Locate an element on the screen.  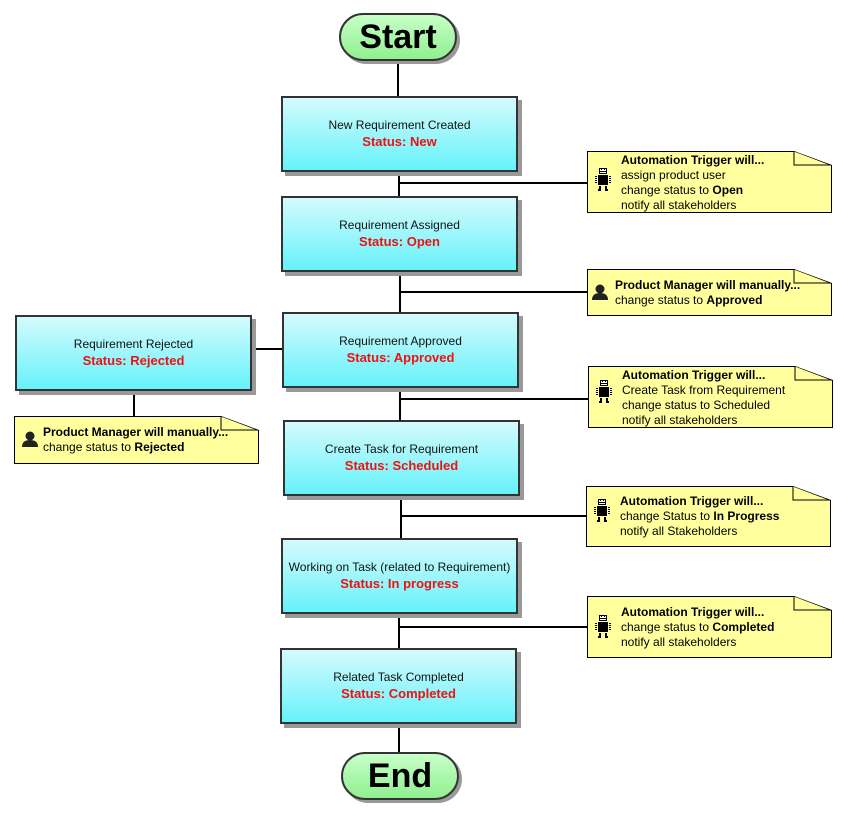
note-line: change status to Rejected is located at coordinates (114, 447).